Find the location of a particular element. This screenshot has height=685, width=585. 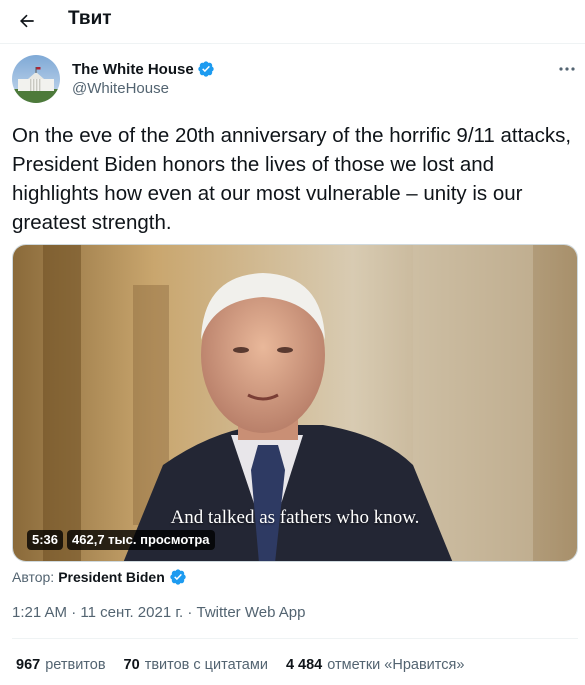

tweet-date: 11 сент. 2021 г. is located at coordinates (131, 612).